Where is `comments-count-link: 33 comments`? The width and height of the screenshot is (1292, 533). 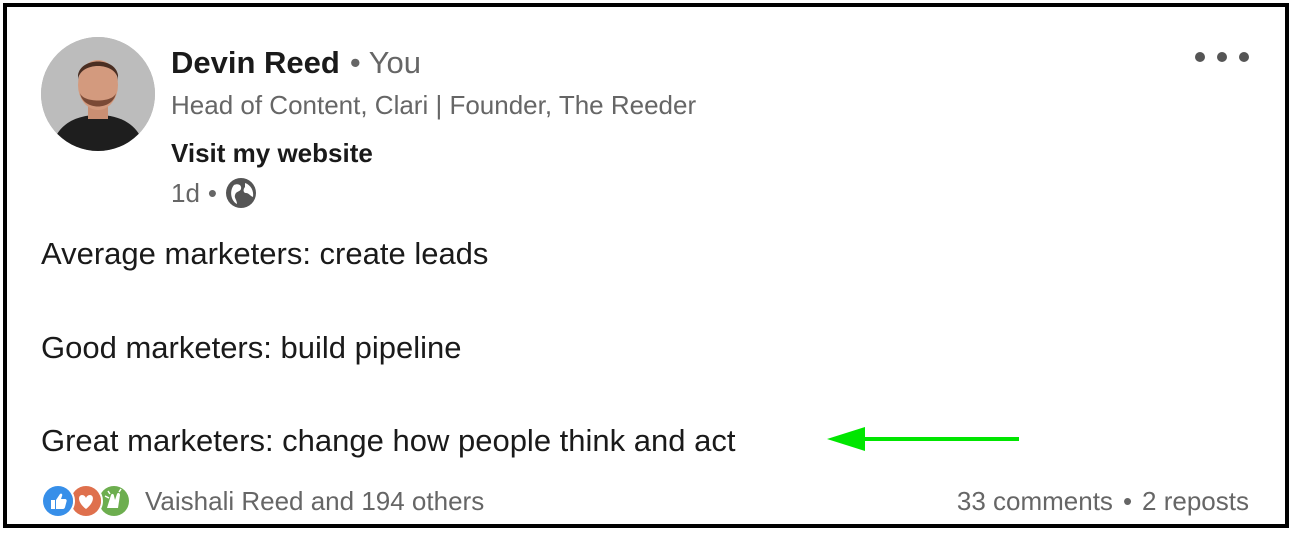 comments-count-link: 33 comments is located at coordinates (1035, 501).